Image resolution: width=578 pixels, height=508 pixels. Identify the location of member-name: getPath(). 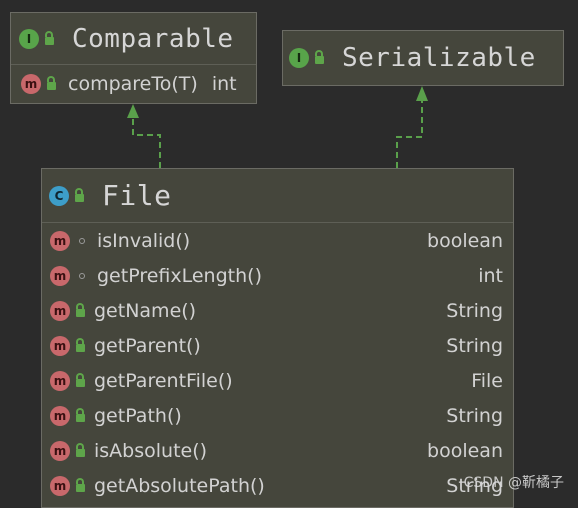
(138, 415).